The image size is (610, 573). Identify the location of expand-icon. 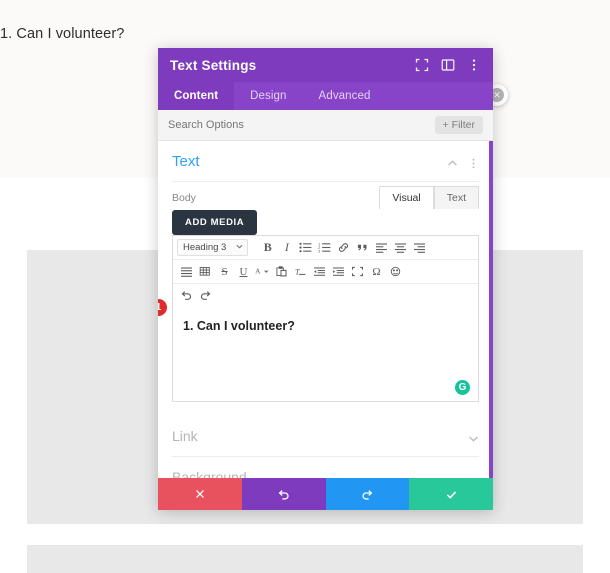
(422, 65).